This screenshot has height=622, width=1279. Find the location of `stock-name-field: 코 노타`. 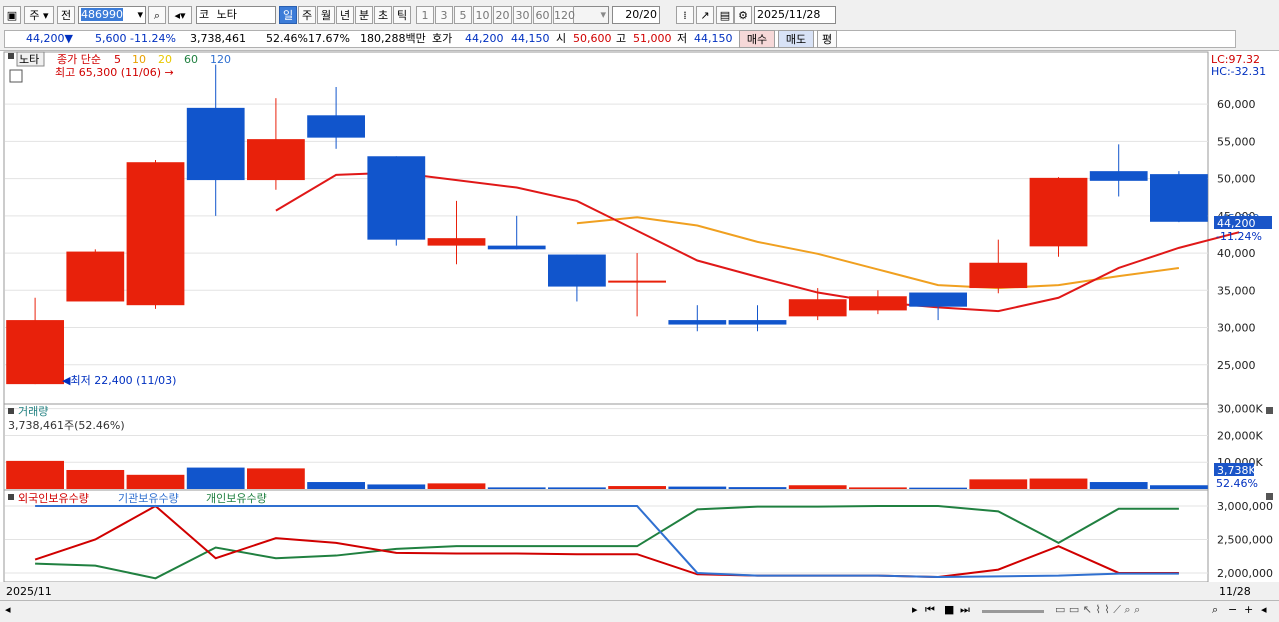

stock-name-field: 코 노타 is located at coordinates (236, 15).